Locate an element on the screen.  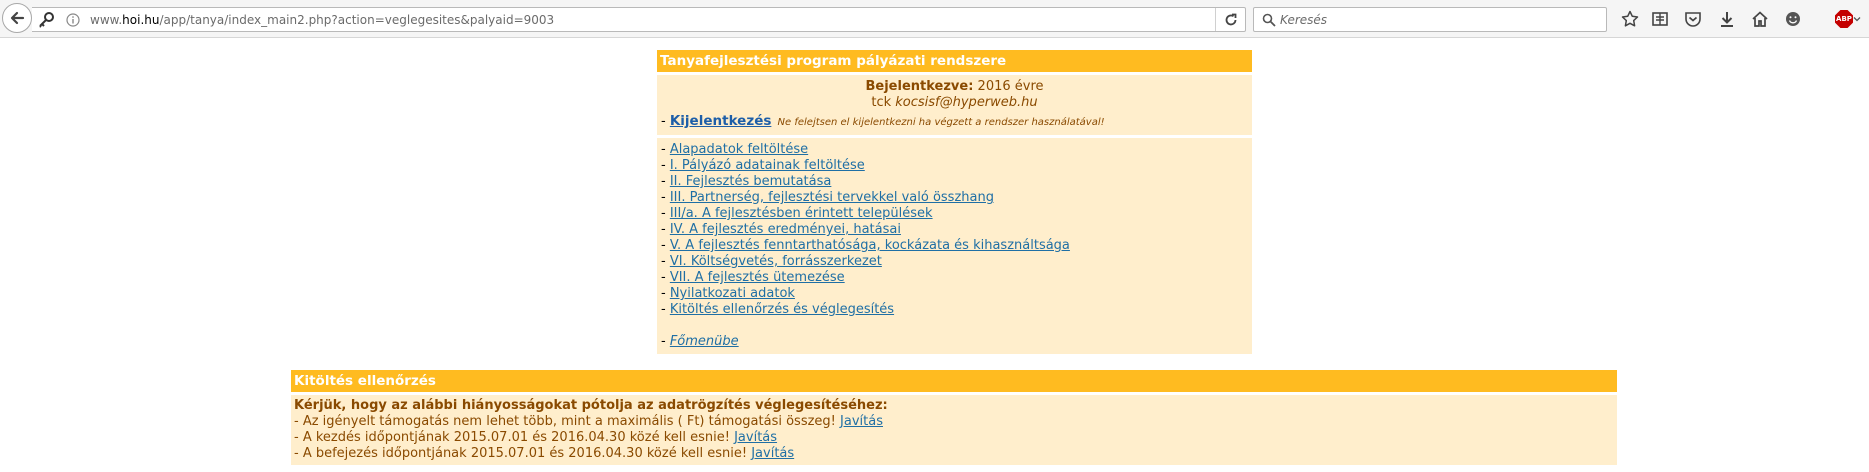
reload-icon is located at coordinates (1230, 19).